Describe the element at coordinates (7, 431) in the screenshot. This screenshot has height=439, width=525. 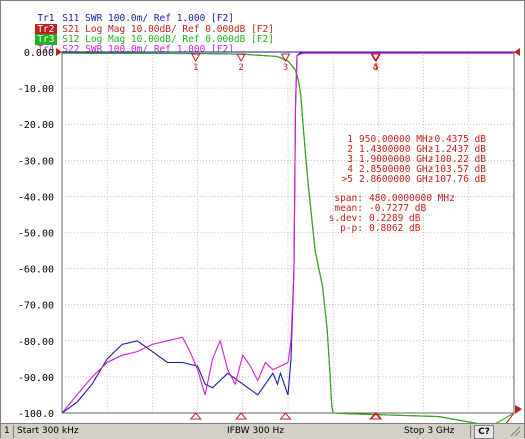
I see `channel-number: 1` at that location.